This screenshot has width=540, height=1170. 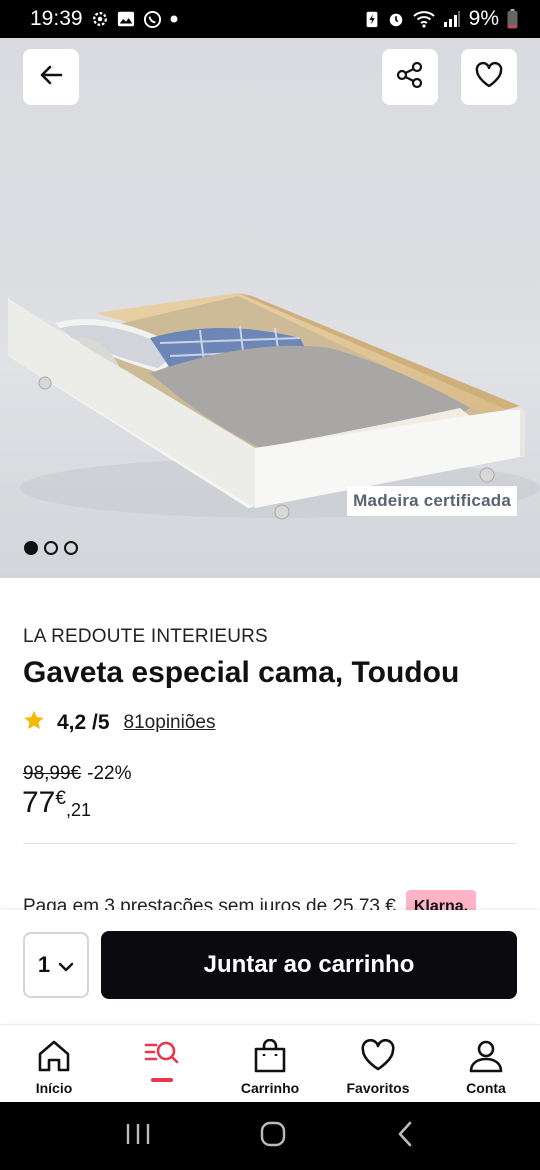 What do you see at coordinates (78, 810) in the screenshot?
I see `price-cents: ,21` at bounding box center [78, 810].